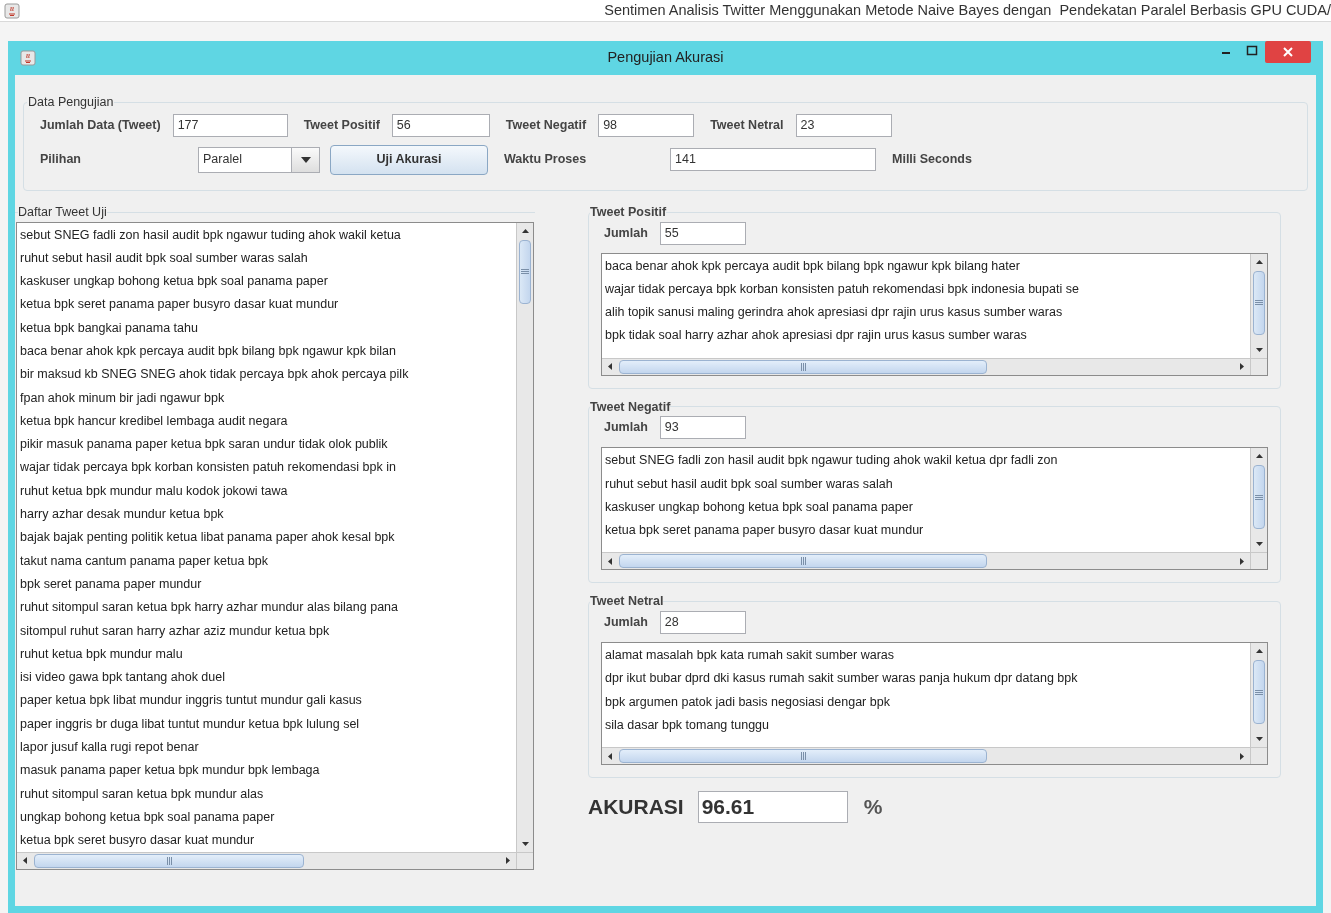  Describe the element at coordinates (191, 701) in the screenshot. I see `tweet-list-item: paper ketua bpk libat mundur inggris tuntut mundur gali kasus` at that location.